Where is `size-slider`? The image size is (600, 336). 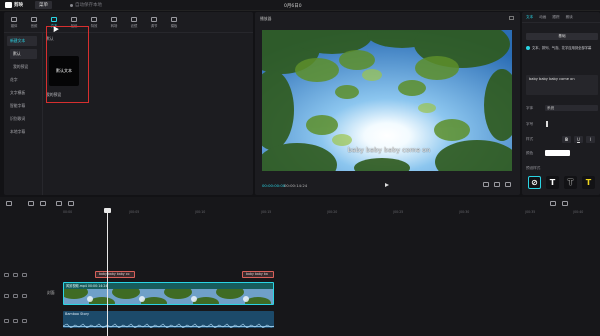 size-slider is located at coordinates (547, 124).